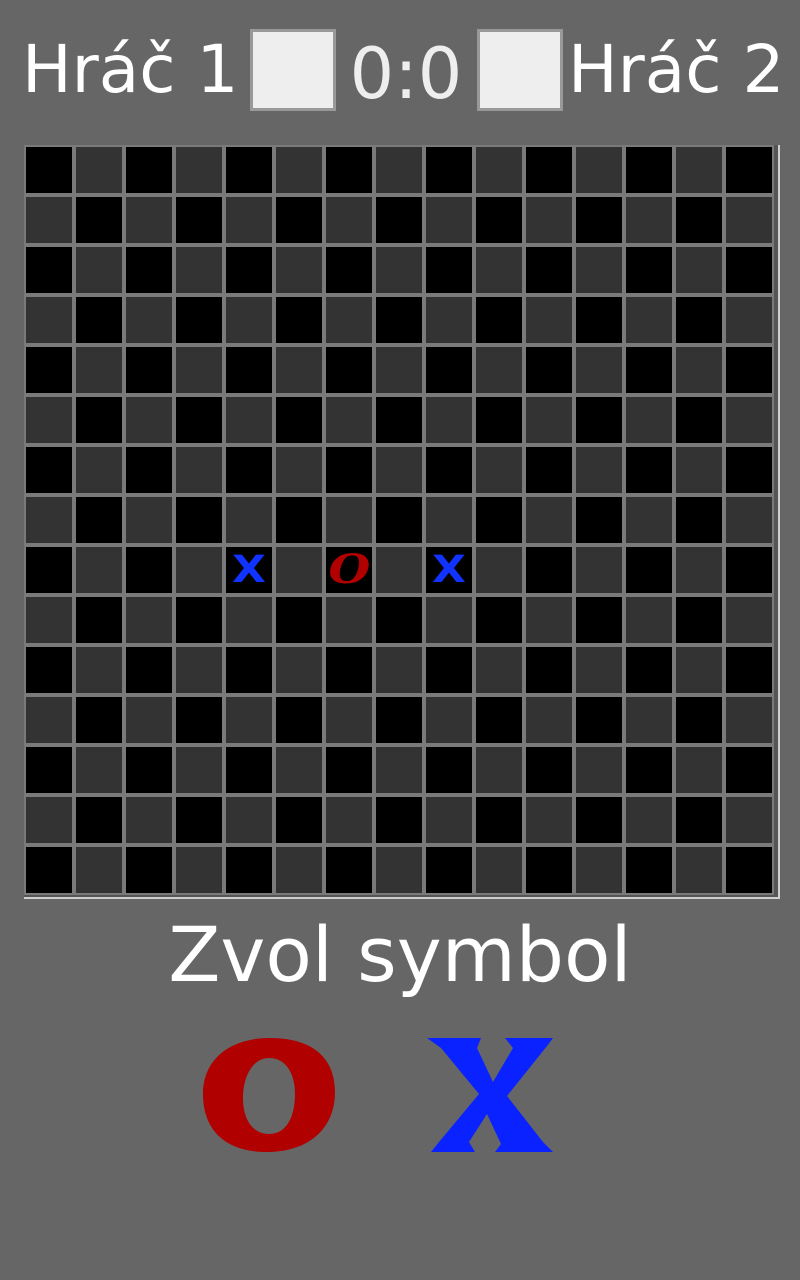  I want to click on board-cell: O, so click(349, 570).